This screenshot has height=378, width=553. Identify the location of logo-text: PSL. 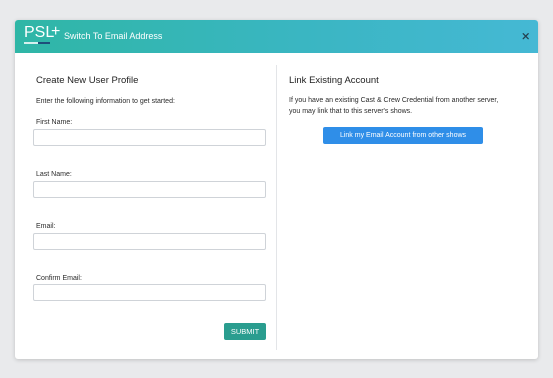
(39, 32).